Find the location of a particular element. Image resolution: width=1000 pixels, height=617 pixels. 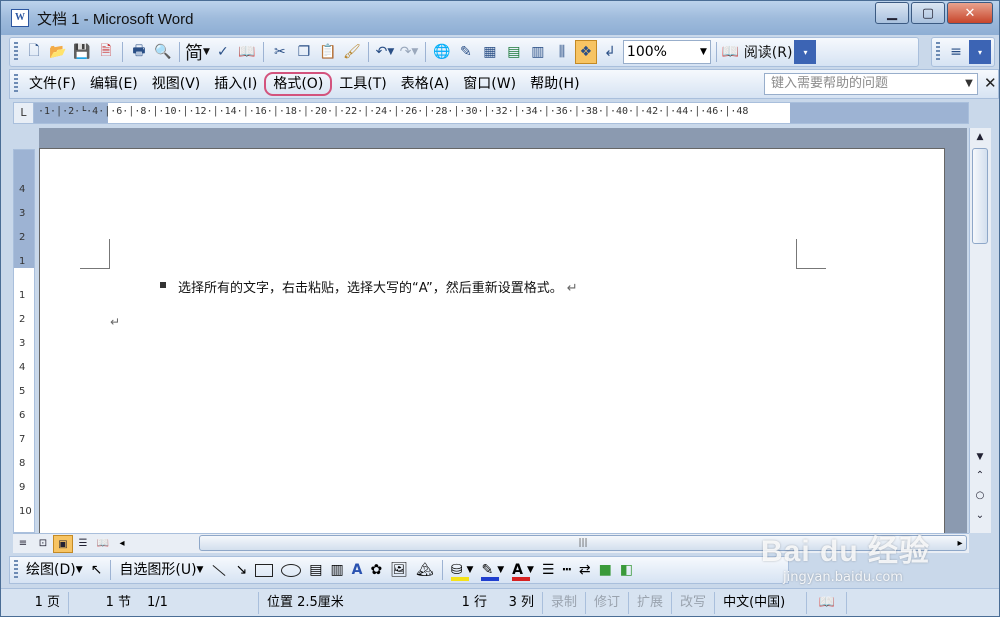

save-button: 💾 is located at coordinates (82, 52).